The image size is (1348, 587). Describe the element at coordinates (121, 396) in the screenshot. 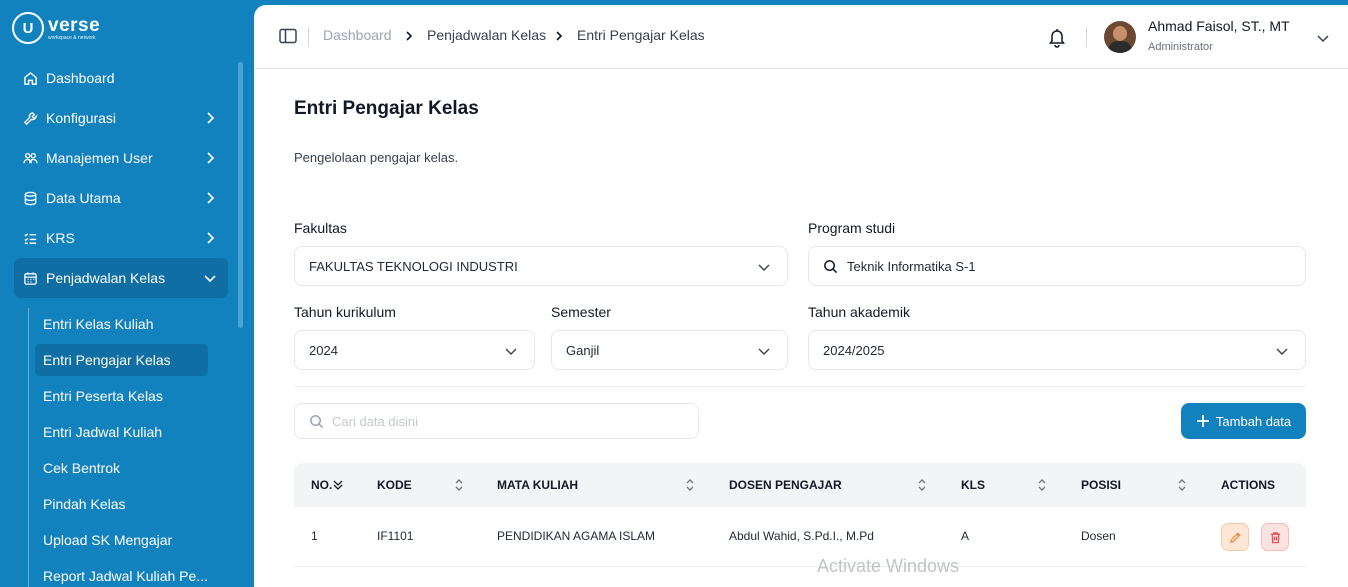

I see `submenu-entri-peserta-kelas: Entri Peserta Kelas` at that location.